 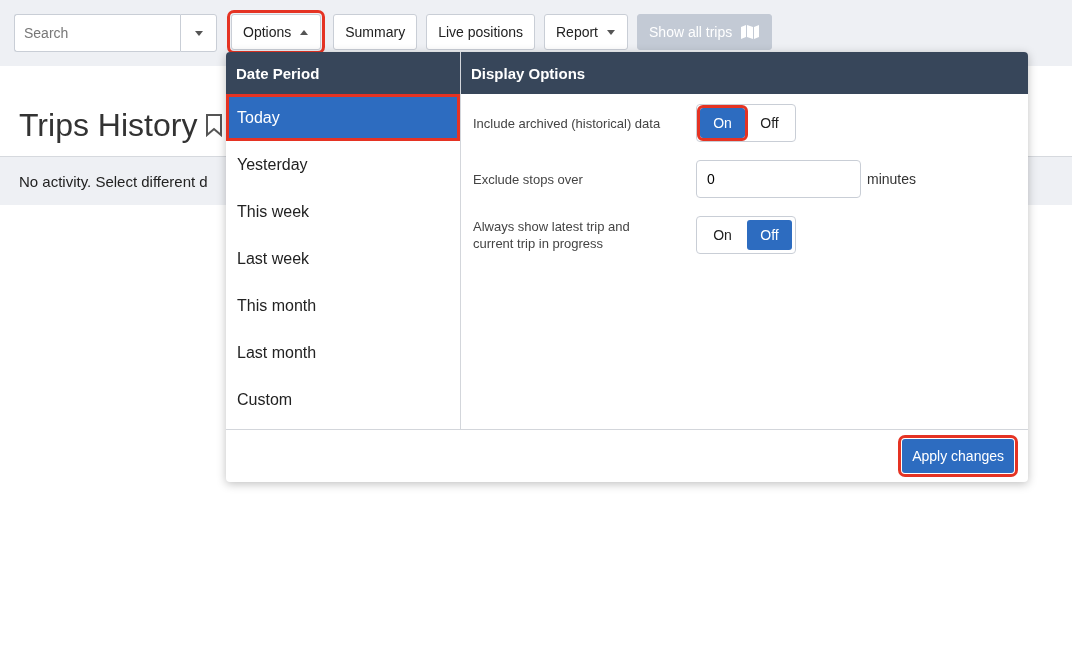 What do you see at coordinates (528, 179) in the screenshot?
I see `option-label: Exclude stops over` at bounding box center [528, 179].